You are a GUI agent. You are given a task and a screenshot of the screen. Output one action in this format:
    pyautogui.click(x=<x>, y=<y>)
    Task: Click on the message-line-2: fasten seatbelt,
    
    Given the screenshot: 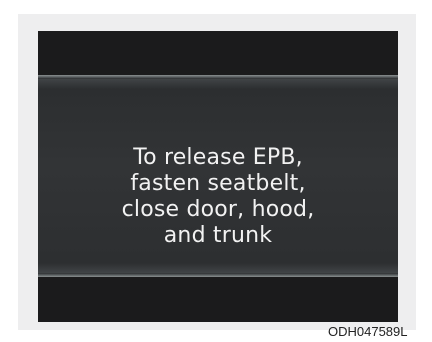 What is the action you would take?
    pyautogui.click(x=218, y=183)
    